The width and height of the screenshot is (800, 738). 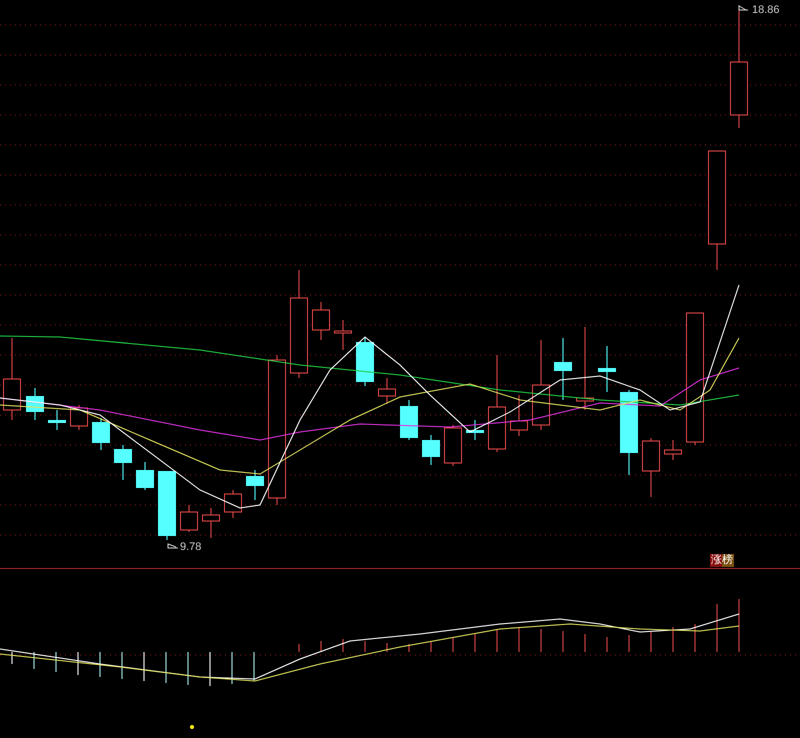 I want to click on signal-dot, so click(x=192, y=727).